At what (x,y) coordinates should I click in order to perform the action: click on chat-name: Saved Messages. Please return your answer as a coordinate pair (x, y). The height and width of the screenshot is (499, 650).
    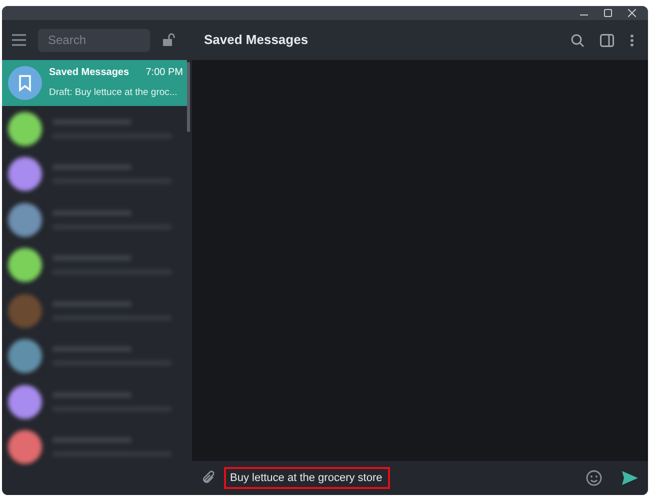
    Looking at the image, I should click on (89, 73).